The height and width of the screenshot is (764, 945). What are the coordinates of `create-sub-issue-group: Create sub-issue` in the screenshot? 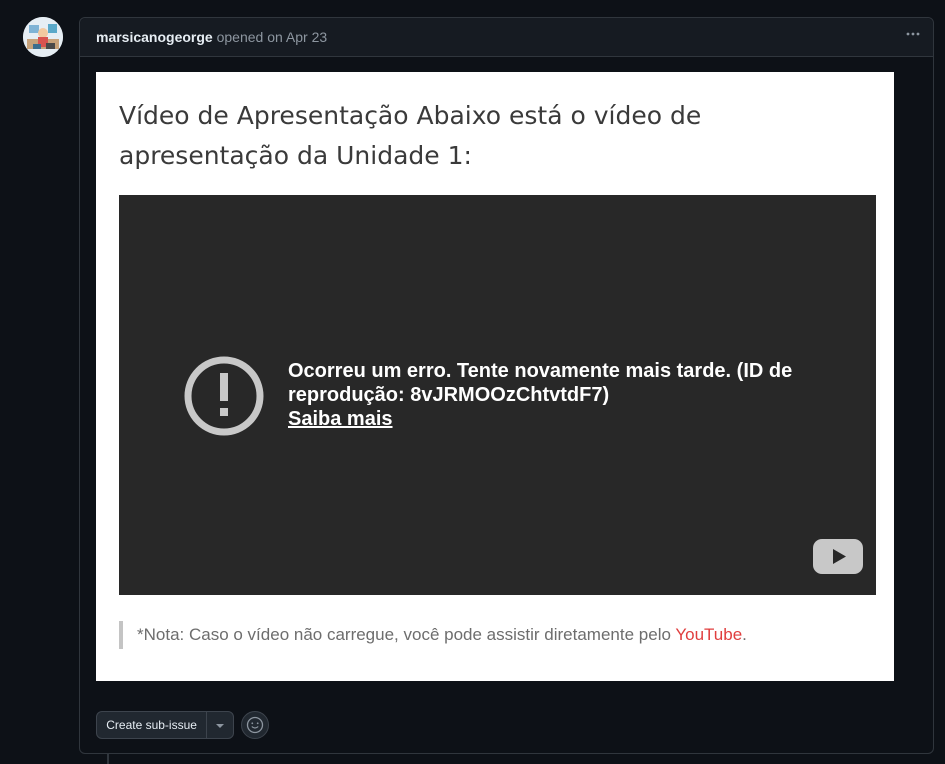 It's located at (165, 725).